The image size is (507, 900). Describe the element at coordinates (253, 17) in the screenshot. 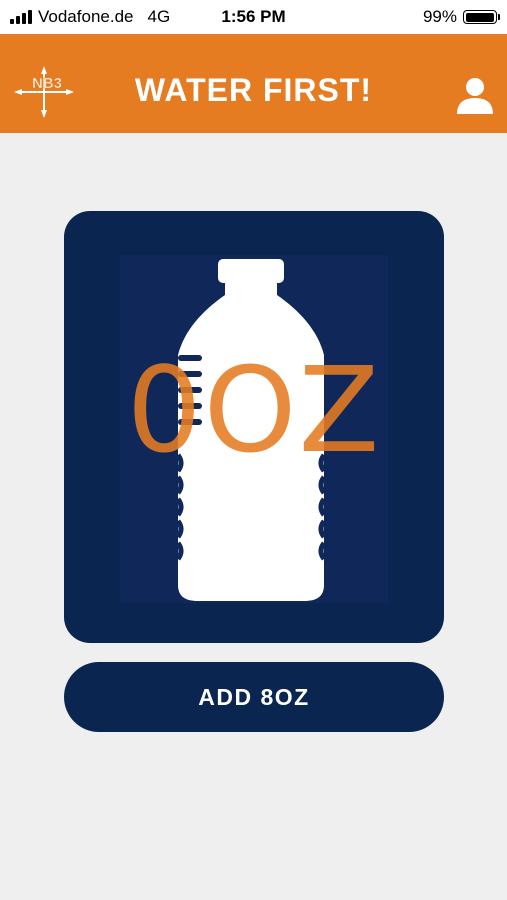

I see `status-bar: Vodafone.de 4G 1:56 PM 99%` at that location.